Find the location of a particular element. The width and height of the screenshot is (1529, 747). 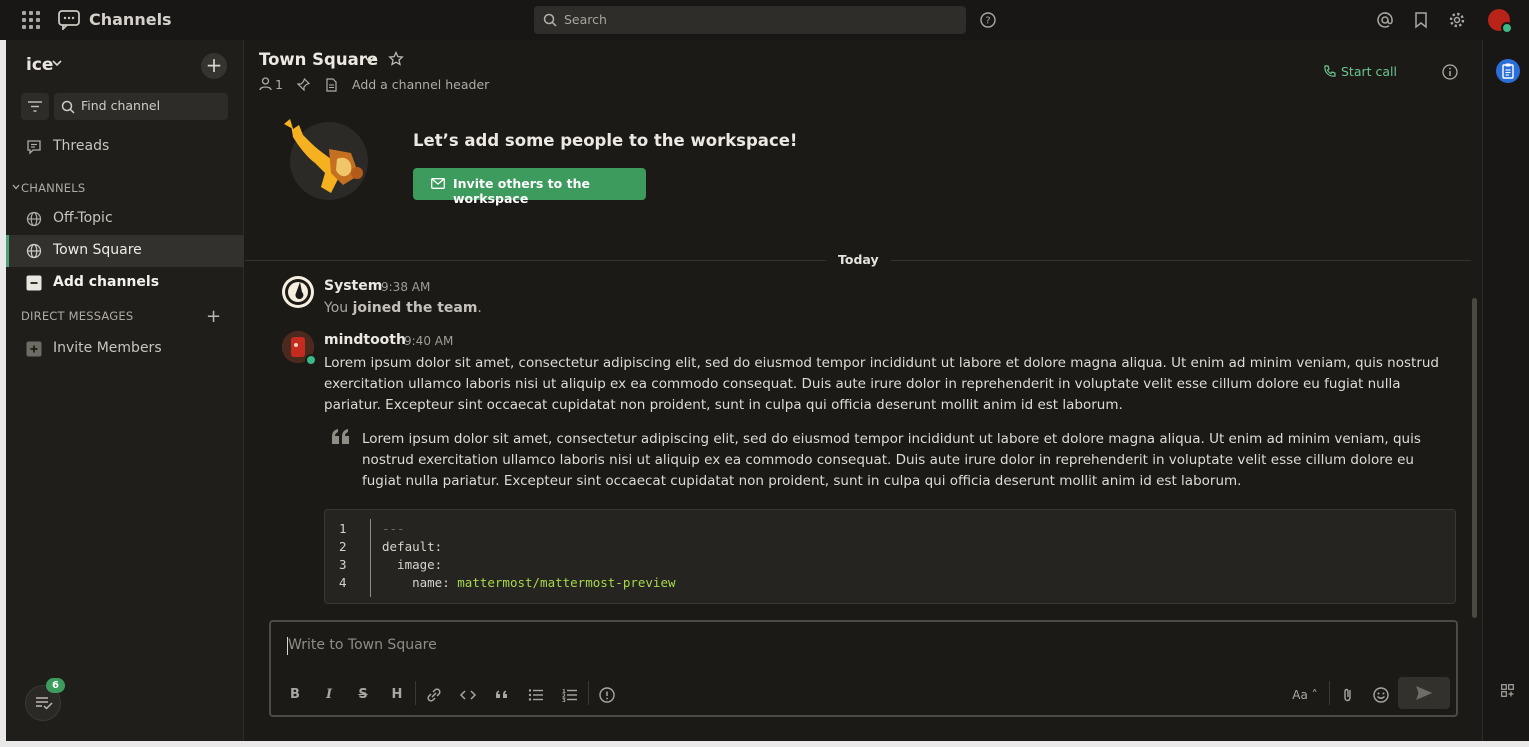

invite-others-button: Invite others to the workspace is located at coordinates (529, 187).